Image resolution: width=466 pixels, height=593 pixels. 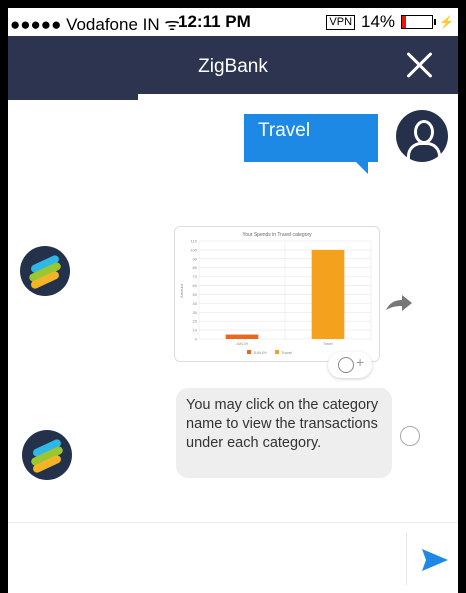 I want to click on y-axis-label: Amount, so click(x=181, y=290).